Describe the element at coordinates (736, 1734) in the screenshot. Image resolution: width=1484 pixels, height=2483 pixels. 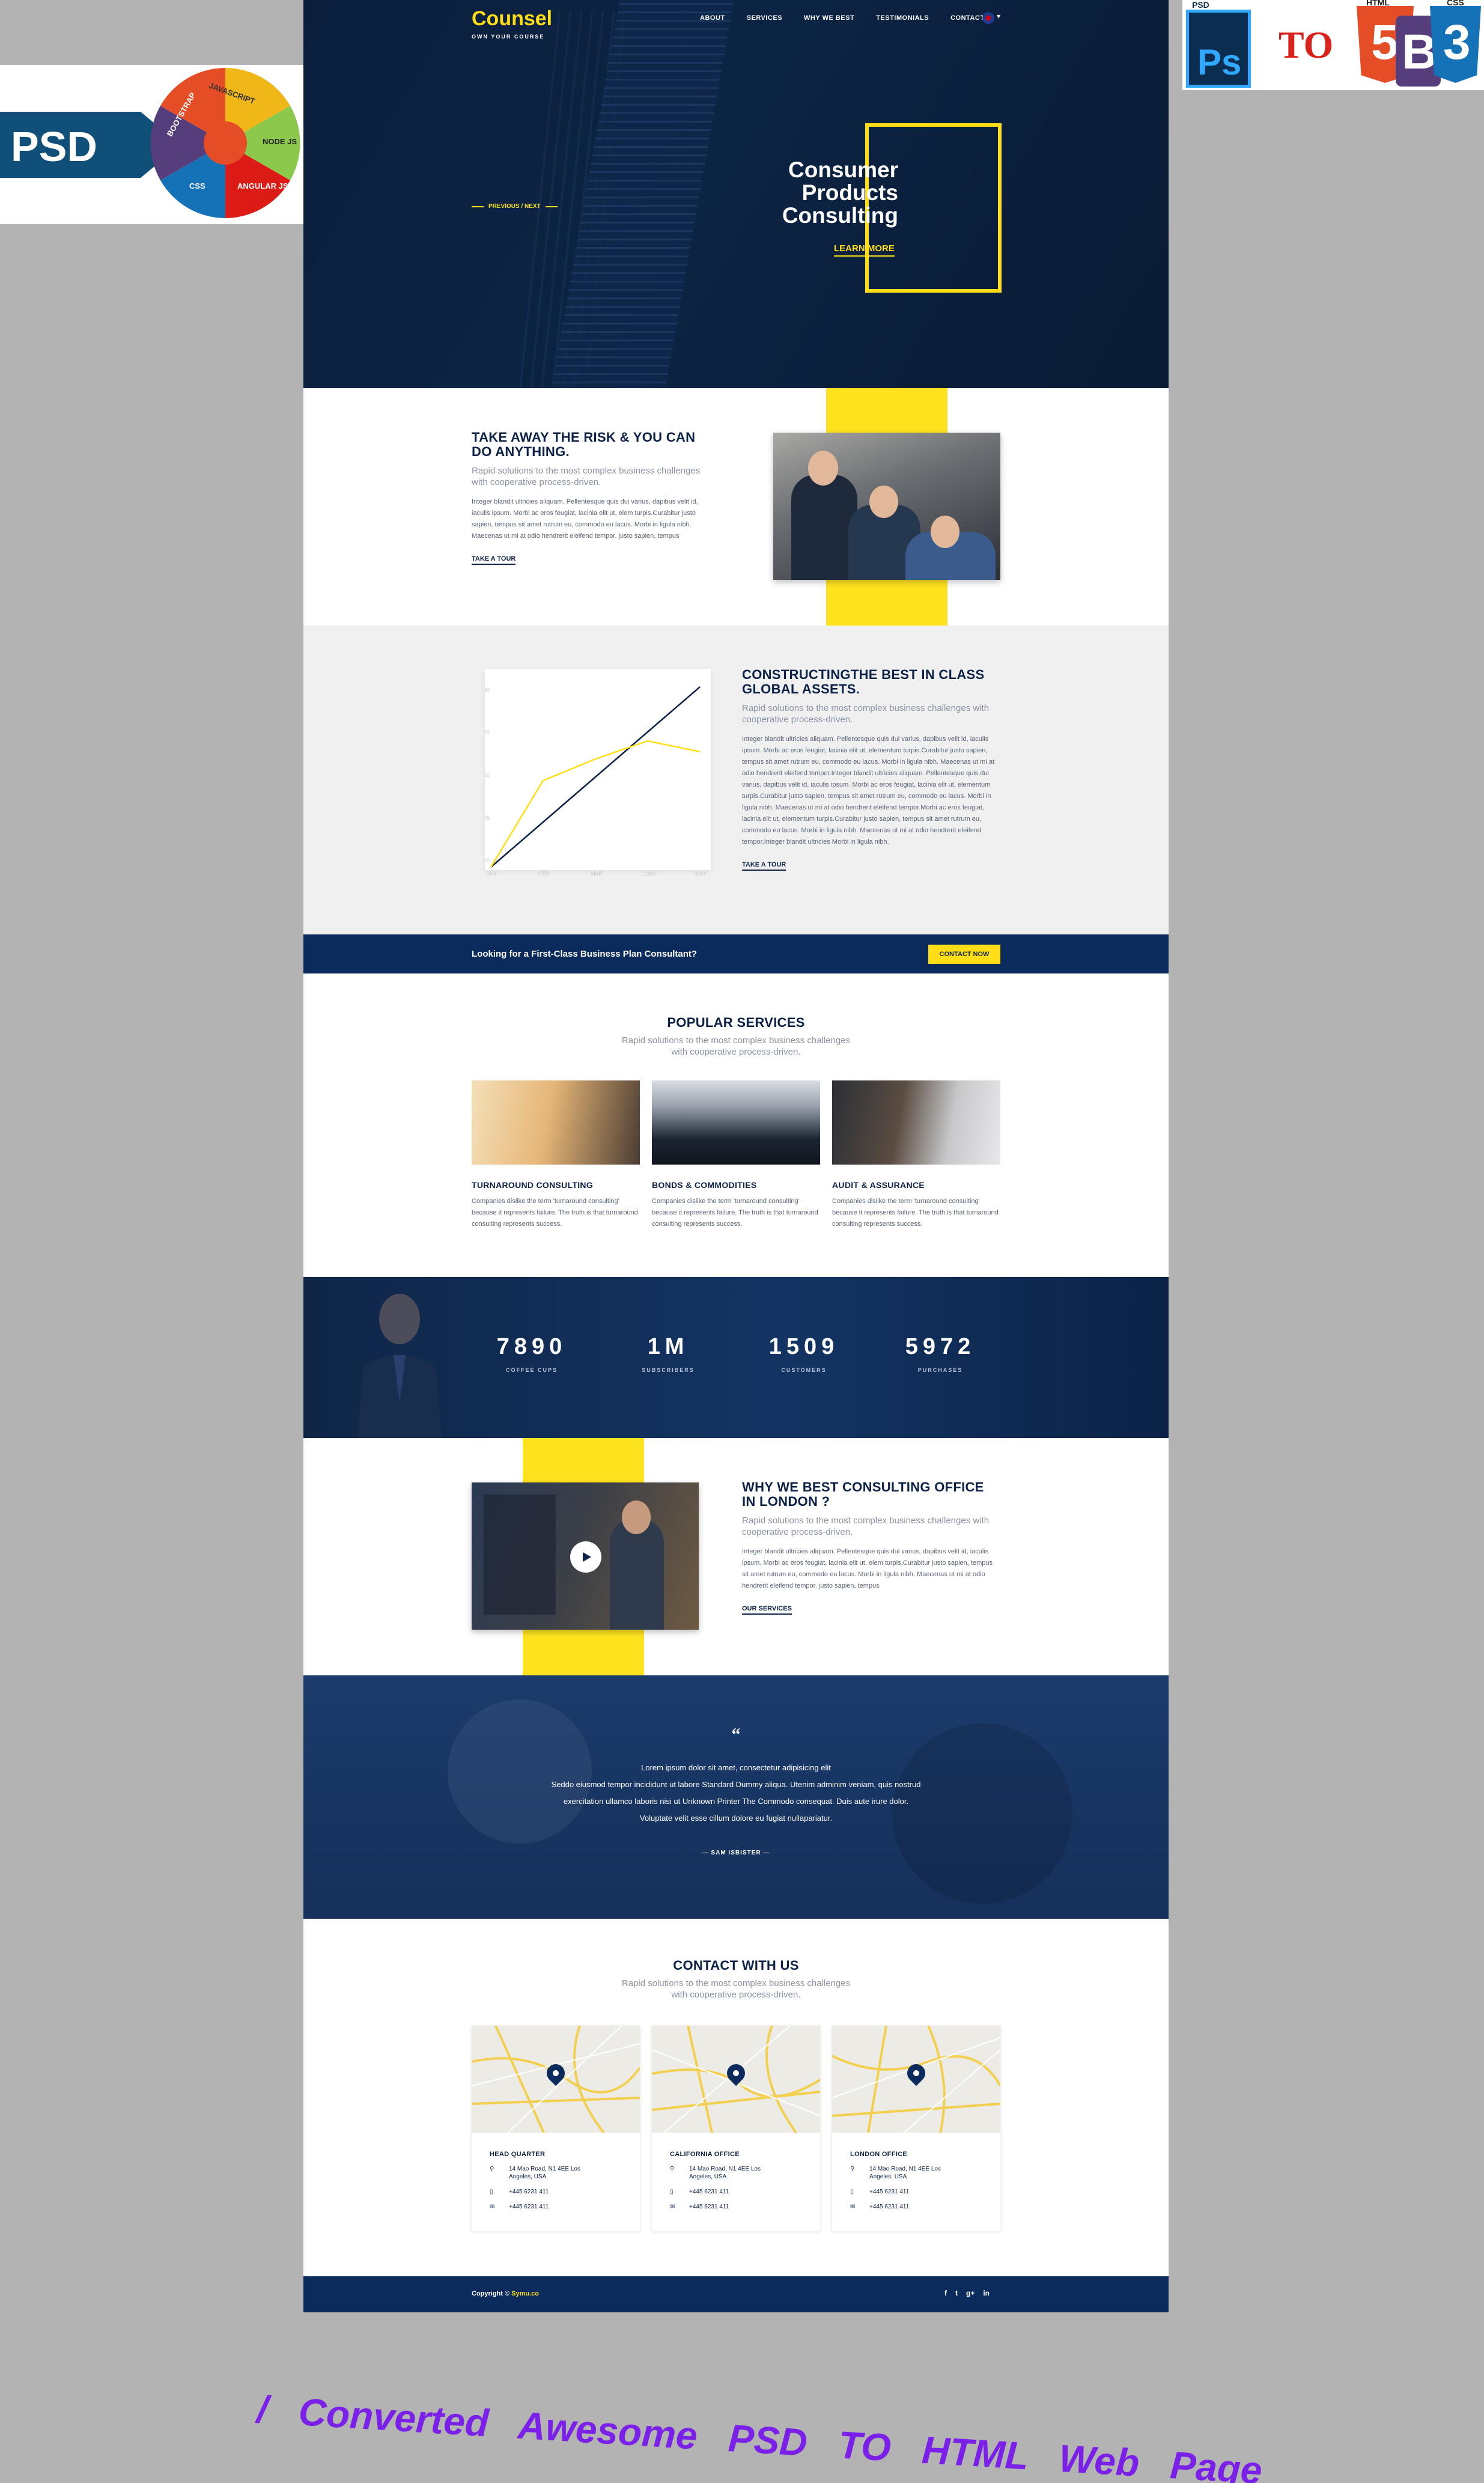
I see `quote-icon: “` at that location.